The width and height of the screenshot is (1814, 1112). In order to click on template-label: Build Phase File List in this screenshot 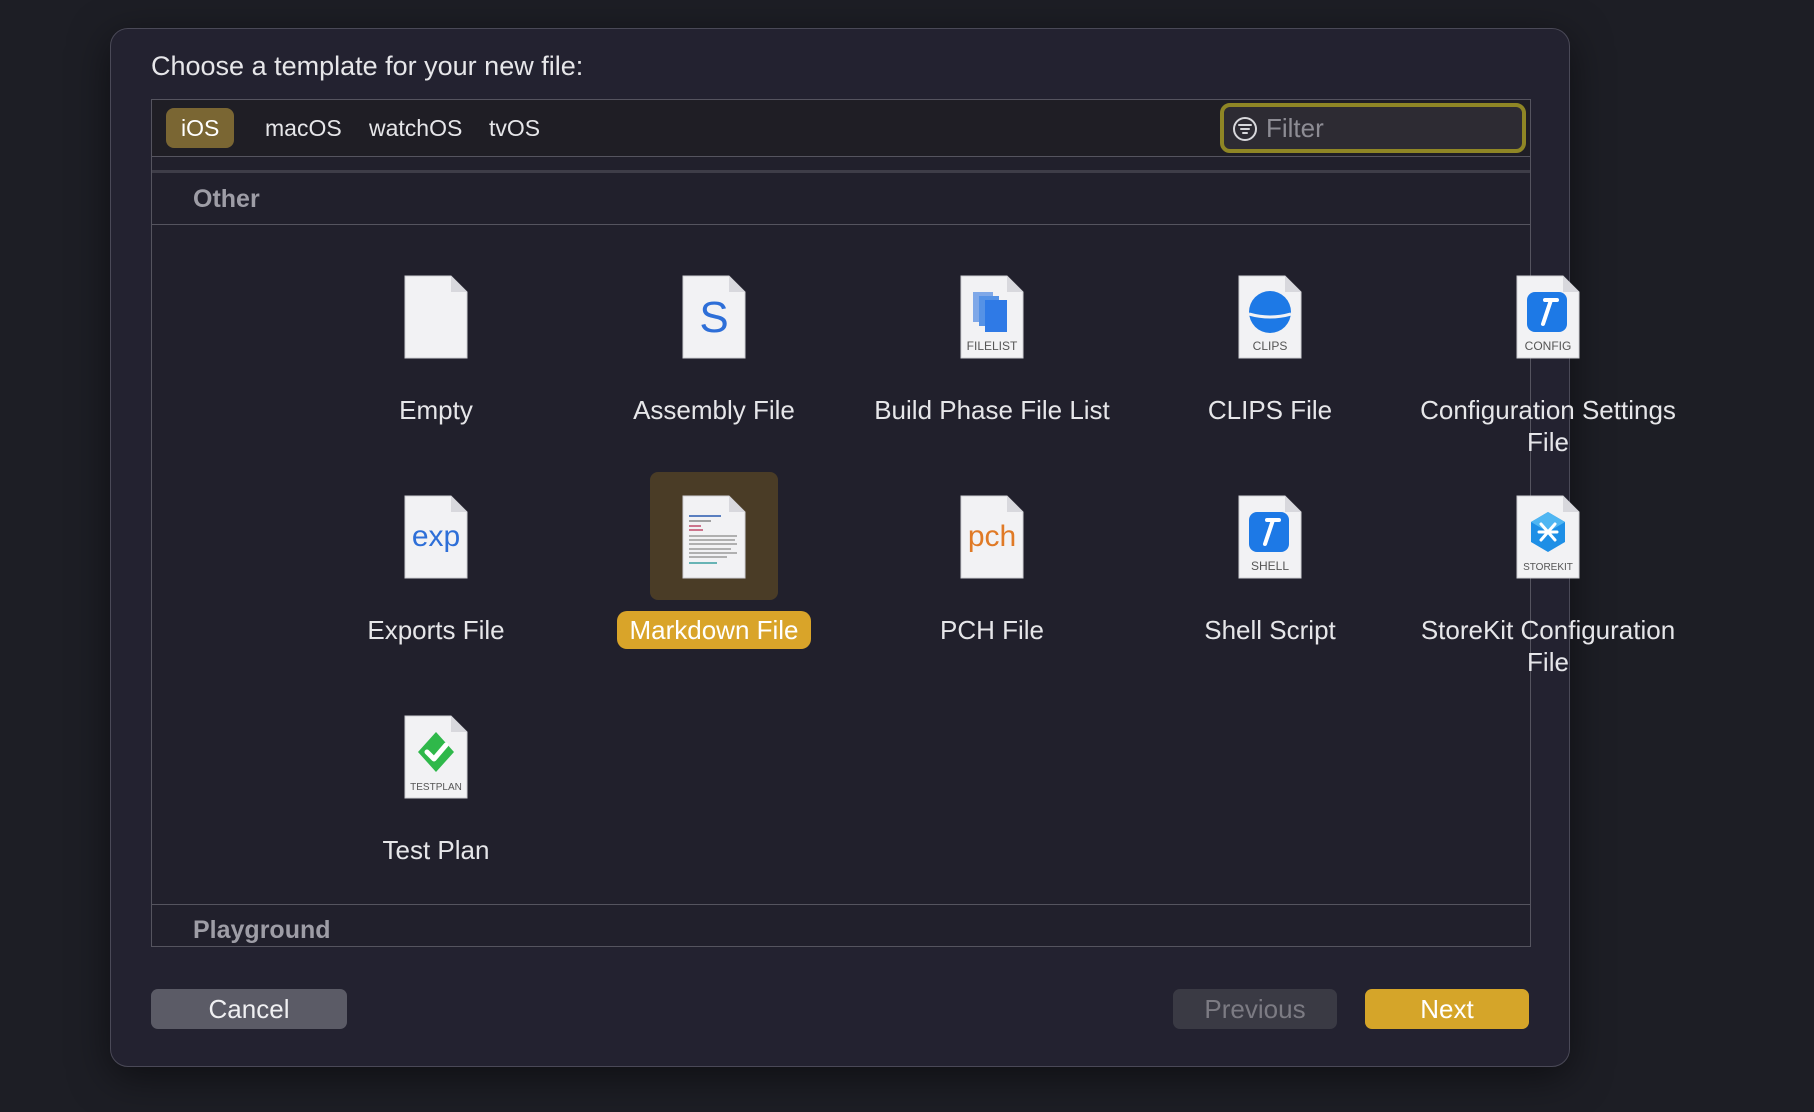, I will do `click(992, 410)`.